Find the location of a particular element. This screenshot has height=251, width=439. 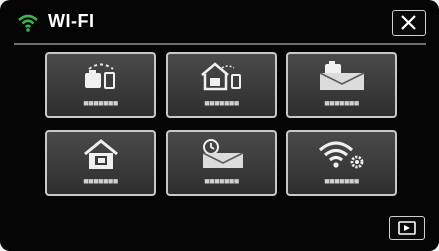

indoor-monitoring-icon is located at coordinates (221, 77).